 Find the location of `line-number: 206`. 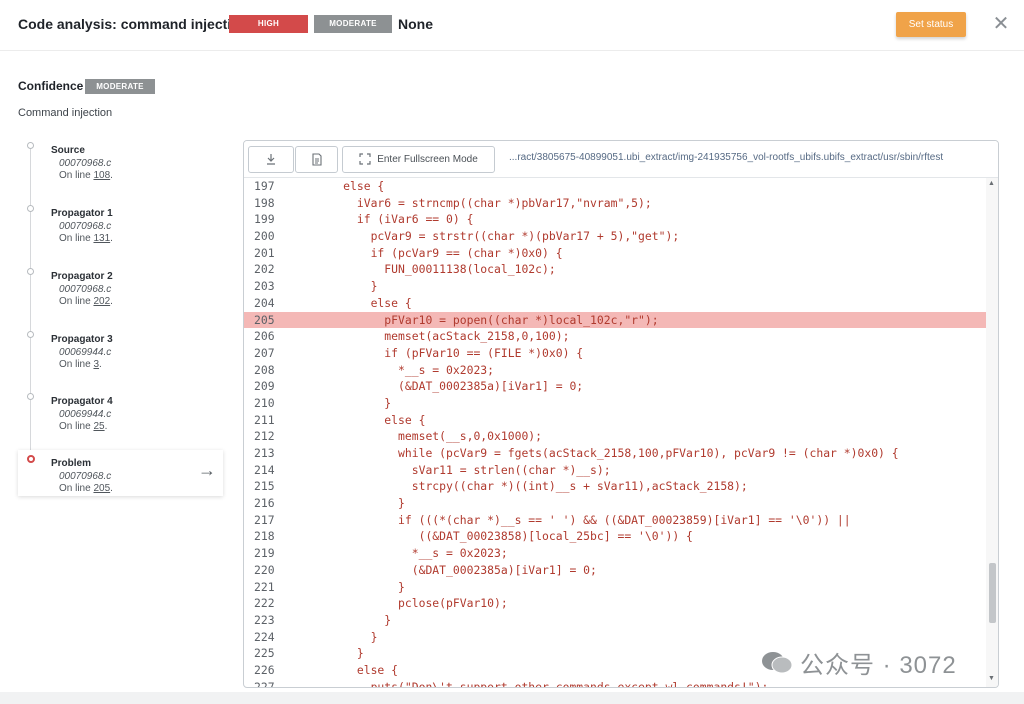

line-number: 206 is located at coordinates (264, 336).